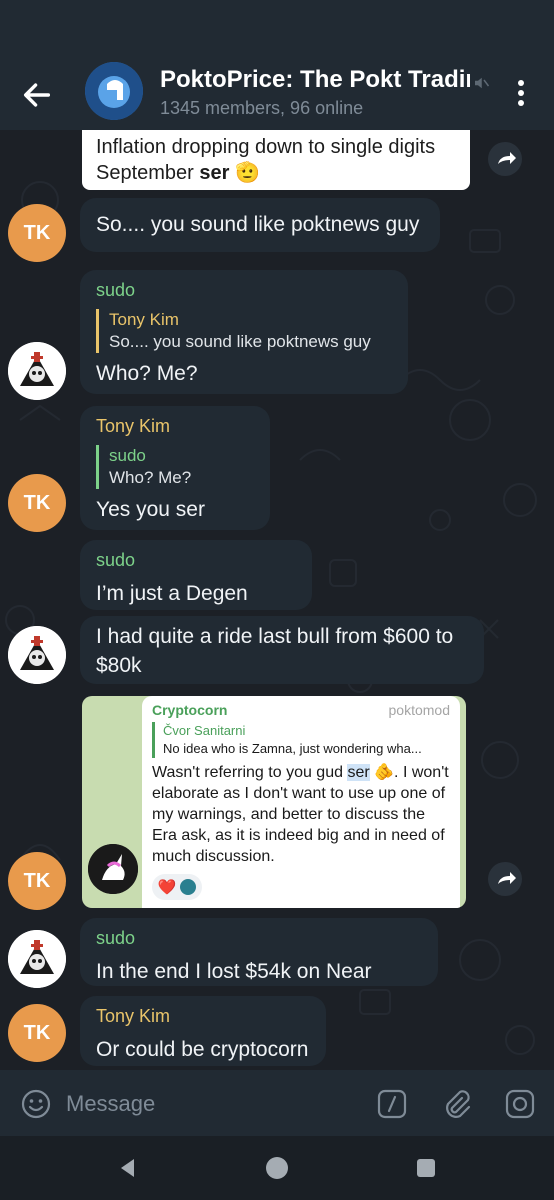 The width and height of the screenshot is (554, 1200). I want to click on reply-sender: sudo, so click(127, 455).